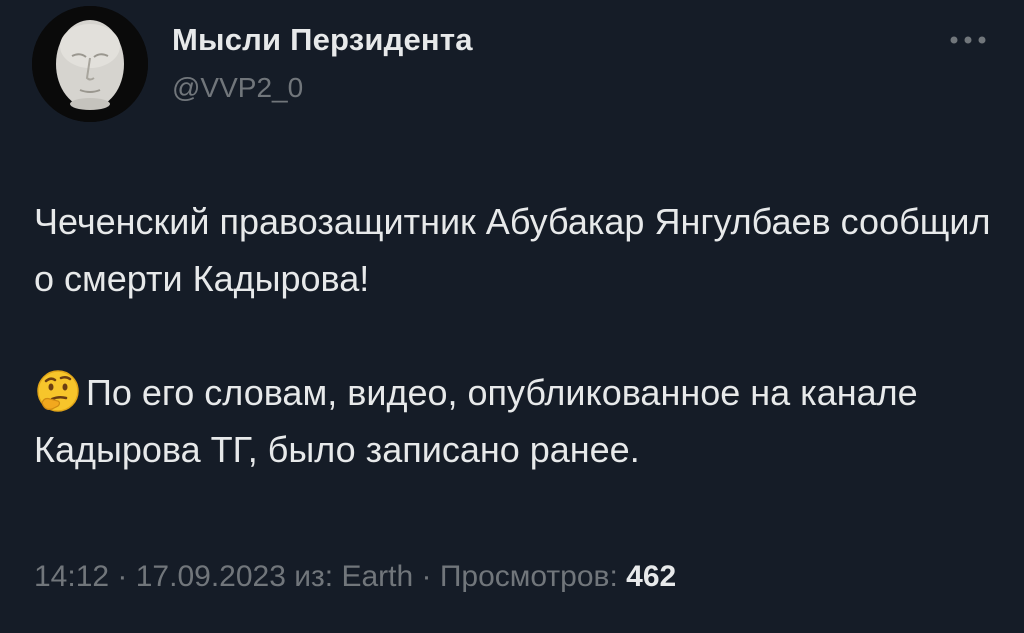  I want to click on thinking-face-emoji, so click(60, 391).